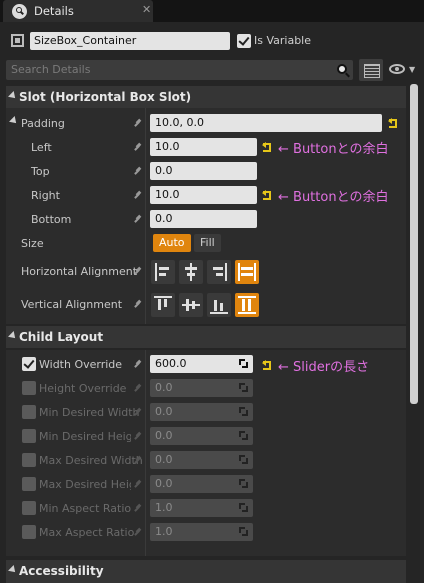 This screenshot has width=424, height=583. Describe the element at coordinates (201, 460) in the screenshot. I see `max-desired-width-field: 0.0` at that location.